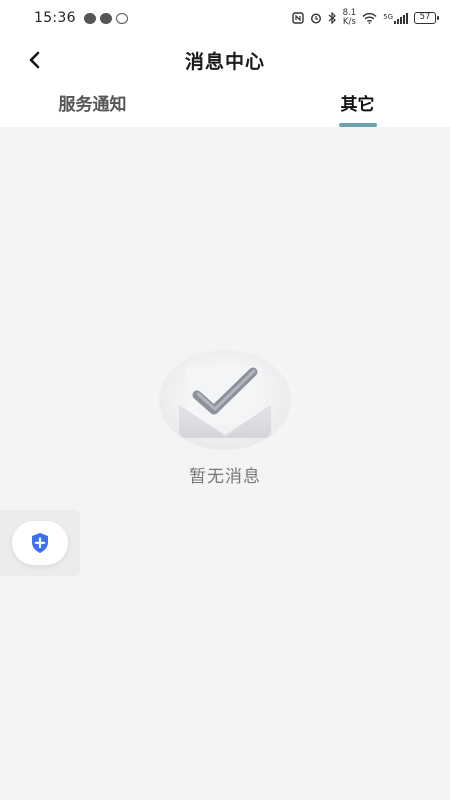 The image size is (450, 800). I want to click on page-title: 消息中心, so click(224, 61).